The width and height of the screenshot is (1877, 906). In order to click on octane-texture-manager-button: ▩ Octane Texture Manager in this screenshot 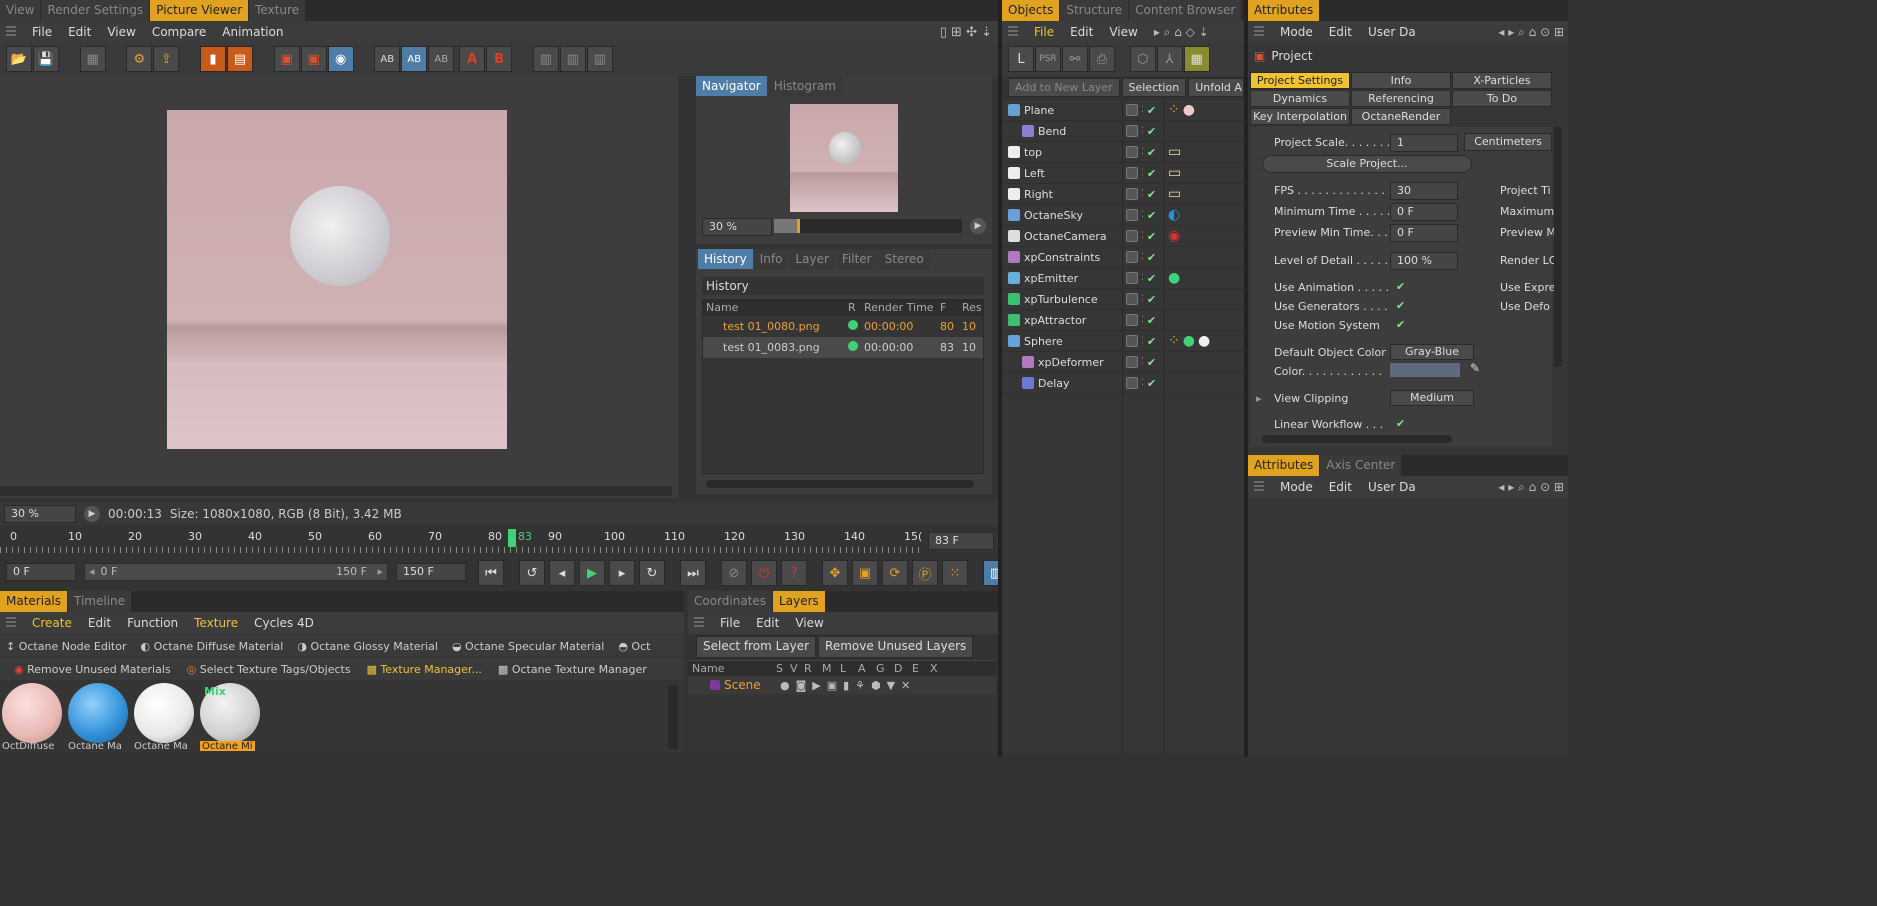, I will do `click(572, 669)`.